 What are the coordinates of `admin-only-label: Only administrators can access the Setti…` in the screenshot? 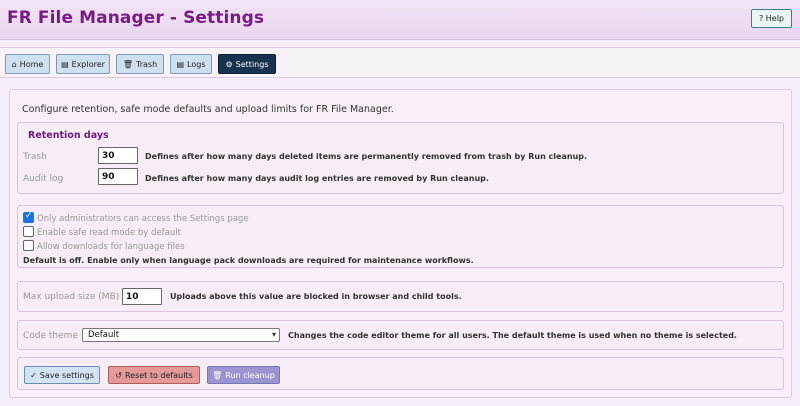 It's located at (143, 219).